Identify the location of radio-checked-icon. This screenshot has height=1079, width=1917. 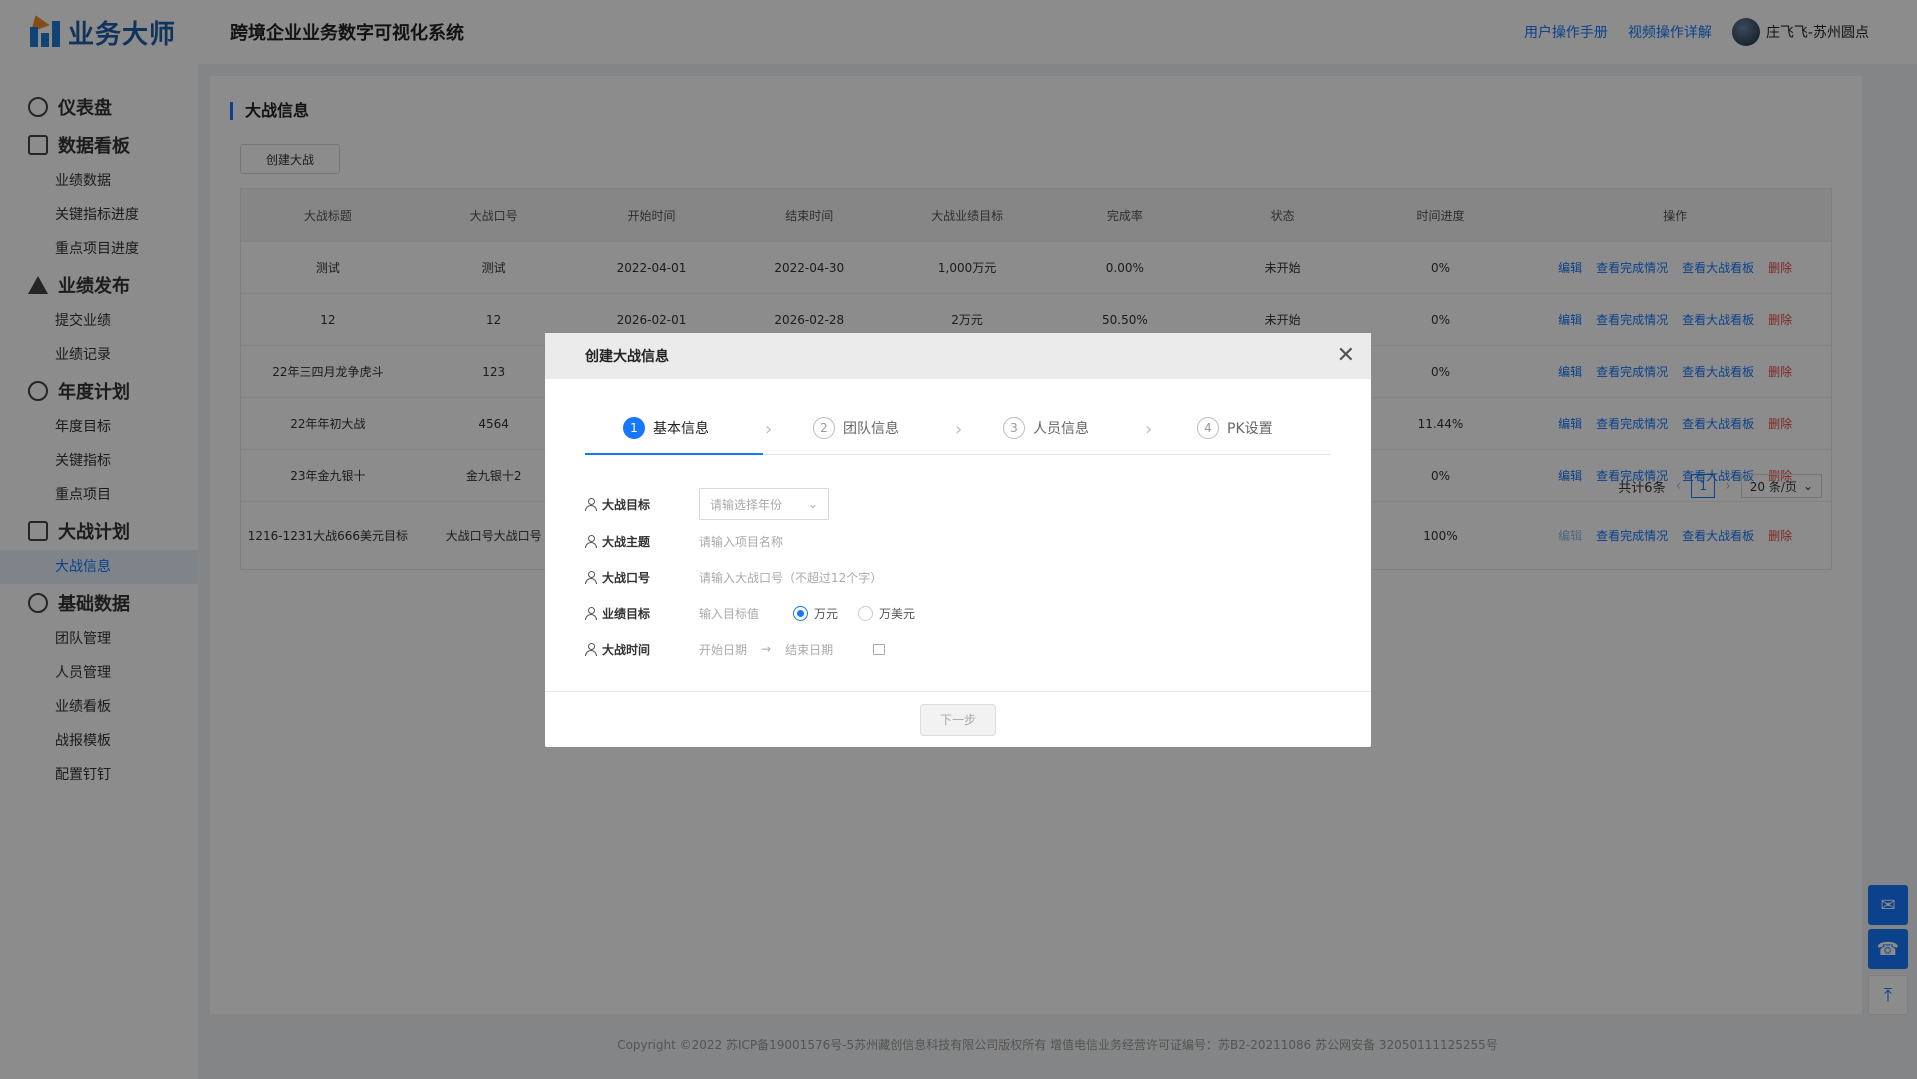
(801, 613).